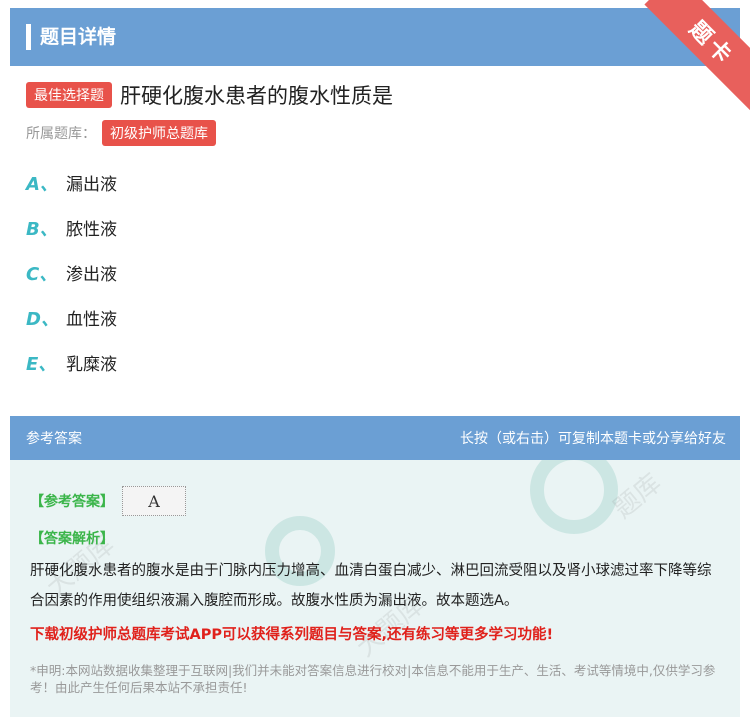 The width and height of the screenshot is (750, 717). I want to click on question-bank-line: 所属题库： 初级护师总题库, so click(121, 133).